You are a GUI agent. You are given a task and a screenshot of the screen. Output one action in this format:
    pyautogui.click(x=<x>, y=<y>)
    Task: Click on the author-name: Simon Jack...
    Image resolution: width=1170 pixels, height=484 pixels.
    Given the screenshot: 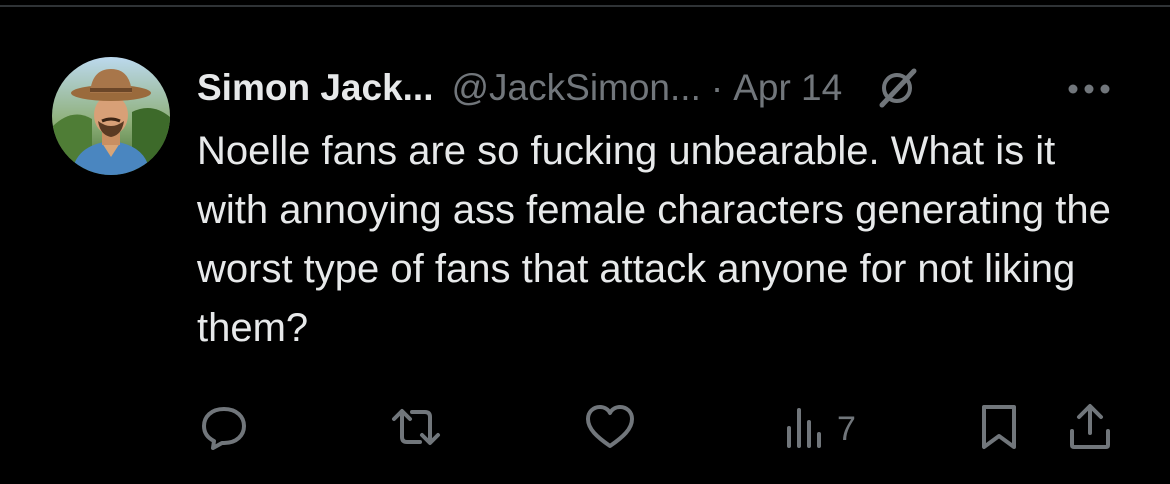 What is the action you would take?
    pyautogui.click(x=315, y=88)
    